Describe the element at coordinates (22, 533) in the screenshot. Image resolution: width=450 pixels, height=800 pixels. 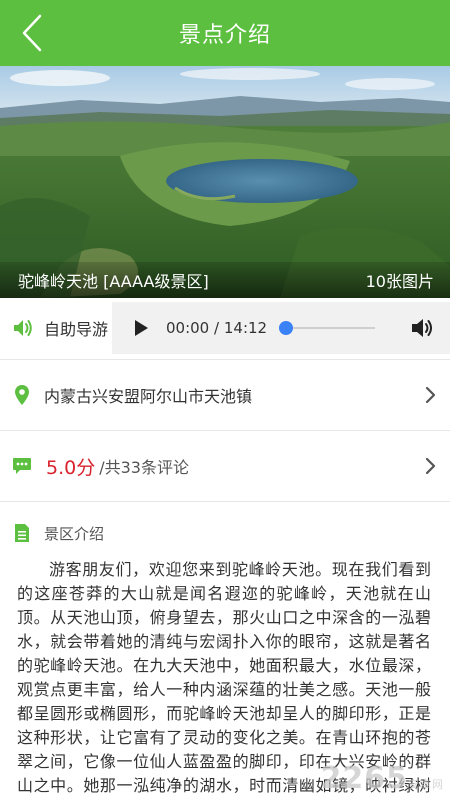
I see `document-icon` at that location.